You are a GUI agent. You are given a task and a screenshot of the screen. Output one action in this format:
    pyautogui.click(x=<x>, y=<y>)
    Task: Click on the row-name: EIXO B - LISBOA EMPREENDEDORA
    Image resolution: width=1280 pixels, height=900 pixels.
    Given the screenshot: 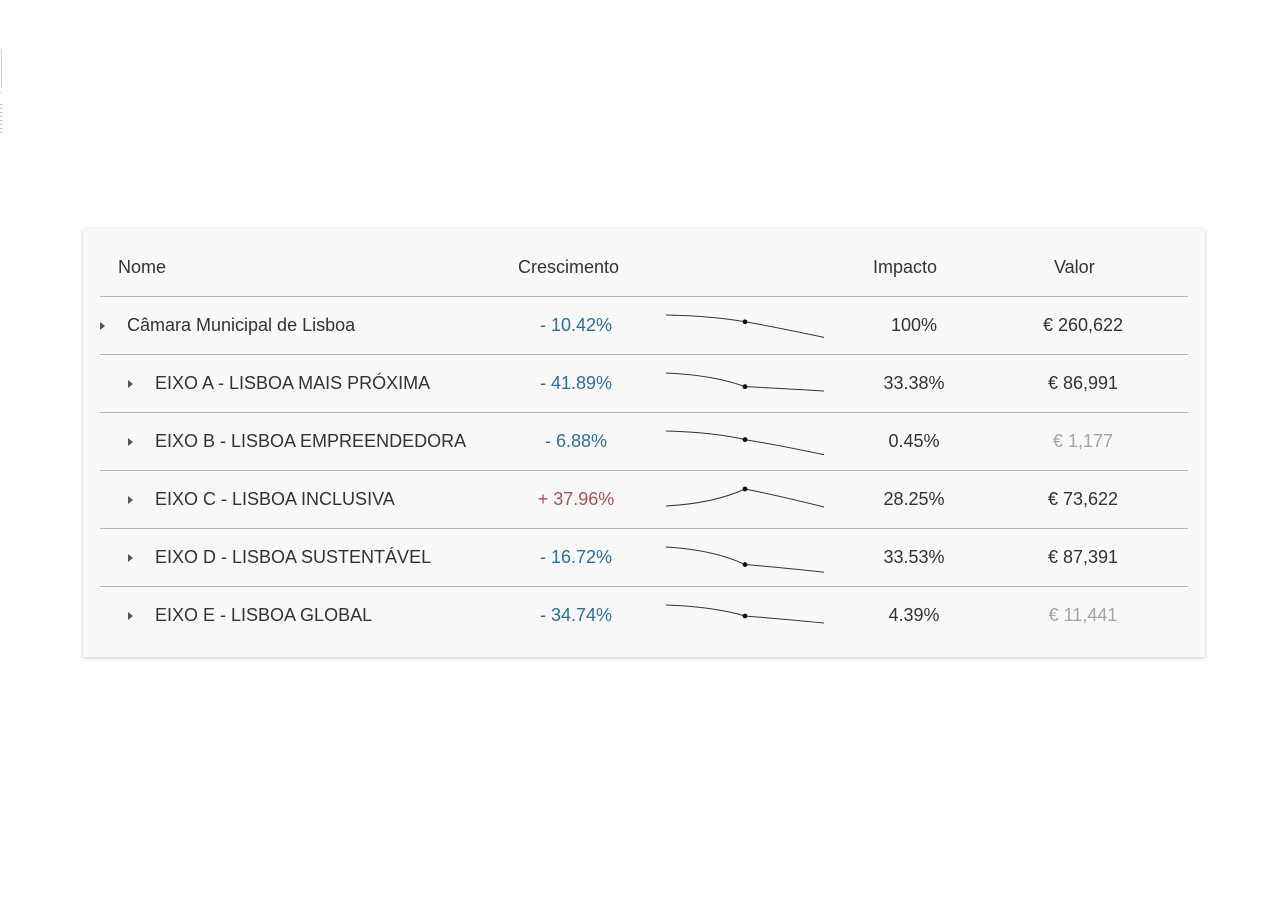 What is the action you would take?
    pyautogui.click(x=311, y=441)
    